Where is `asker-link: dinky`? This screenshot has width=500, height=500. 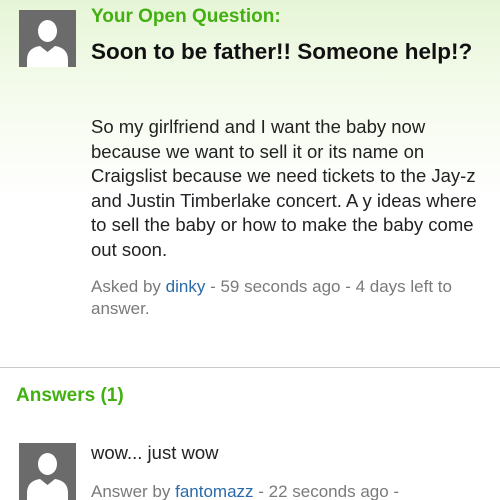 asker-link: dinky is located at coordinates (186, 286).